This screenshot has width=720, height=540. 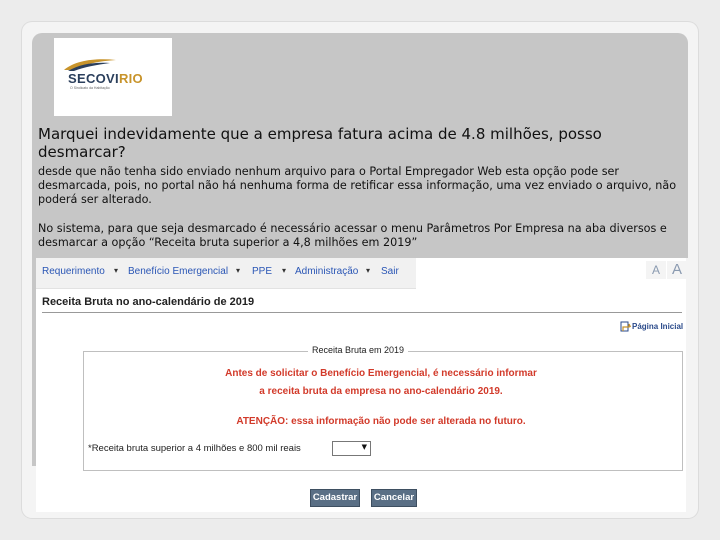 I want to click on font-increase-button: A, so click(x=677, y=270).